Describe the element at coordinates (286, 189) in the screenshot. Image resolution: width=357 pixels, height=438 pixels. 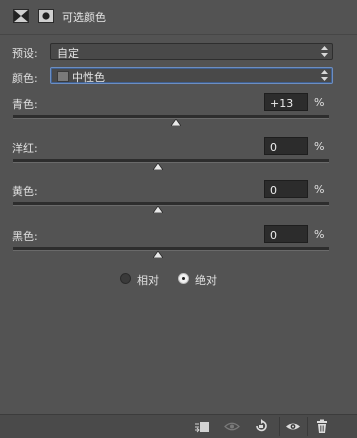
I see `yellow-input` at that location.